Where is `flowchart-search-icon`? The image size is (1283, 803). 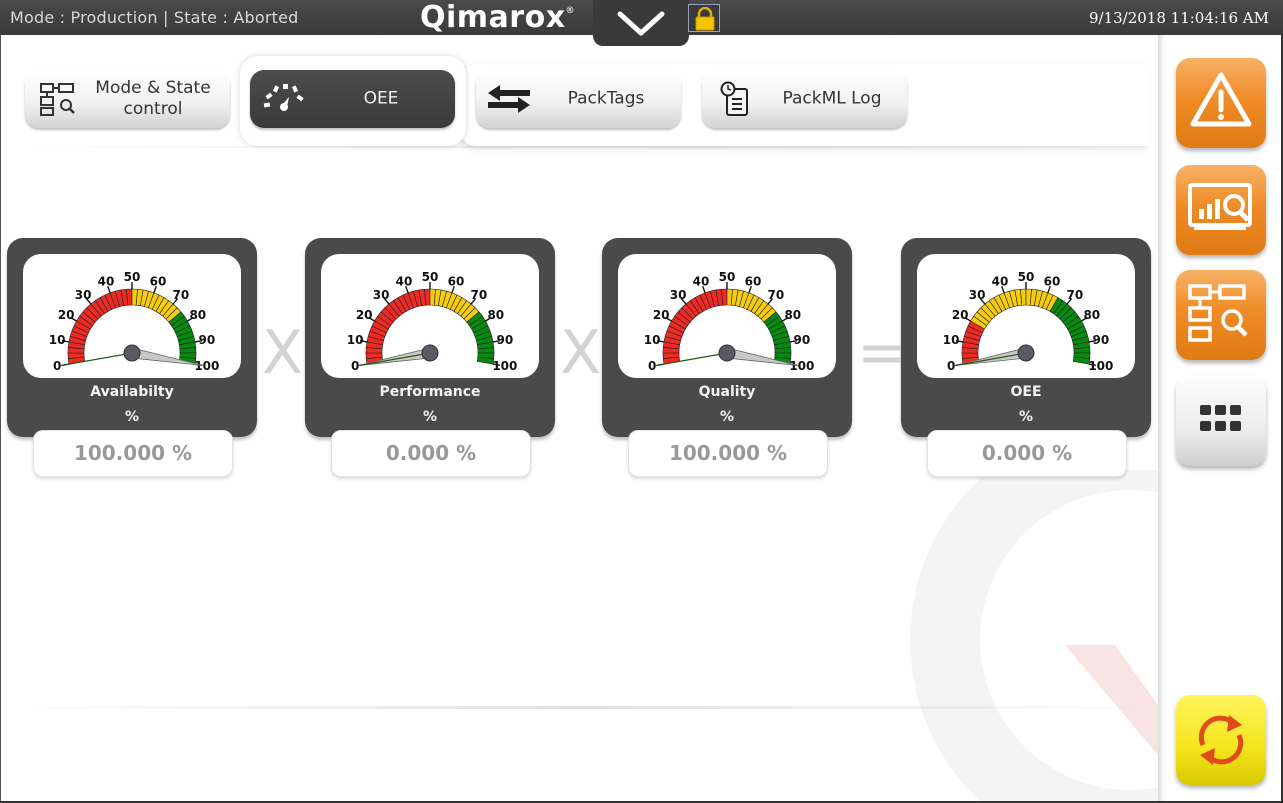
flowchart-search-icon is located at coordinates (1218, 313).